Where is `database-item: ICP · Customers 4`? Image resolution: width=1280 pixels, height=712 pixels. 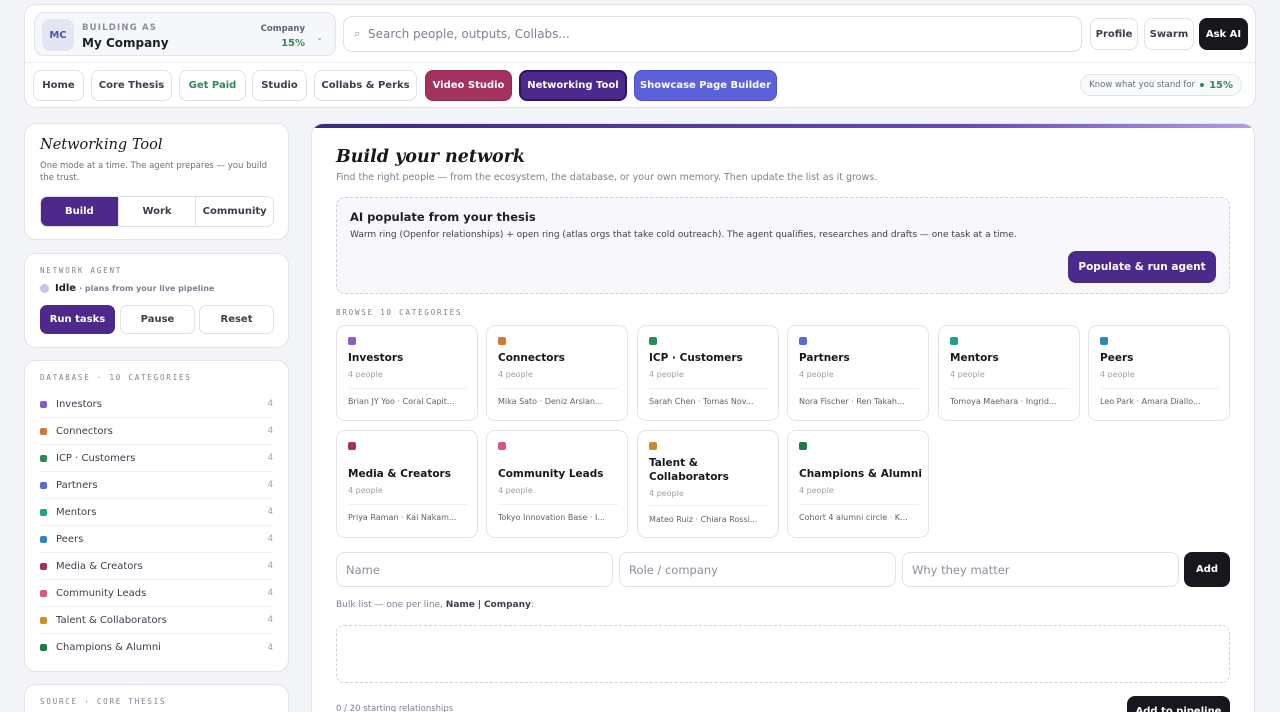
database-item: ICP · Customers 4 is located at coordinates (156, 458).